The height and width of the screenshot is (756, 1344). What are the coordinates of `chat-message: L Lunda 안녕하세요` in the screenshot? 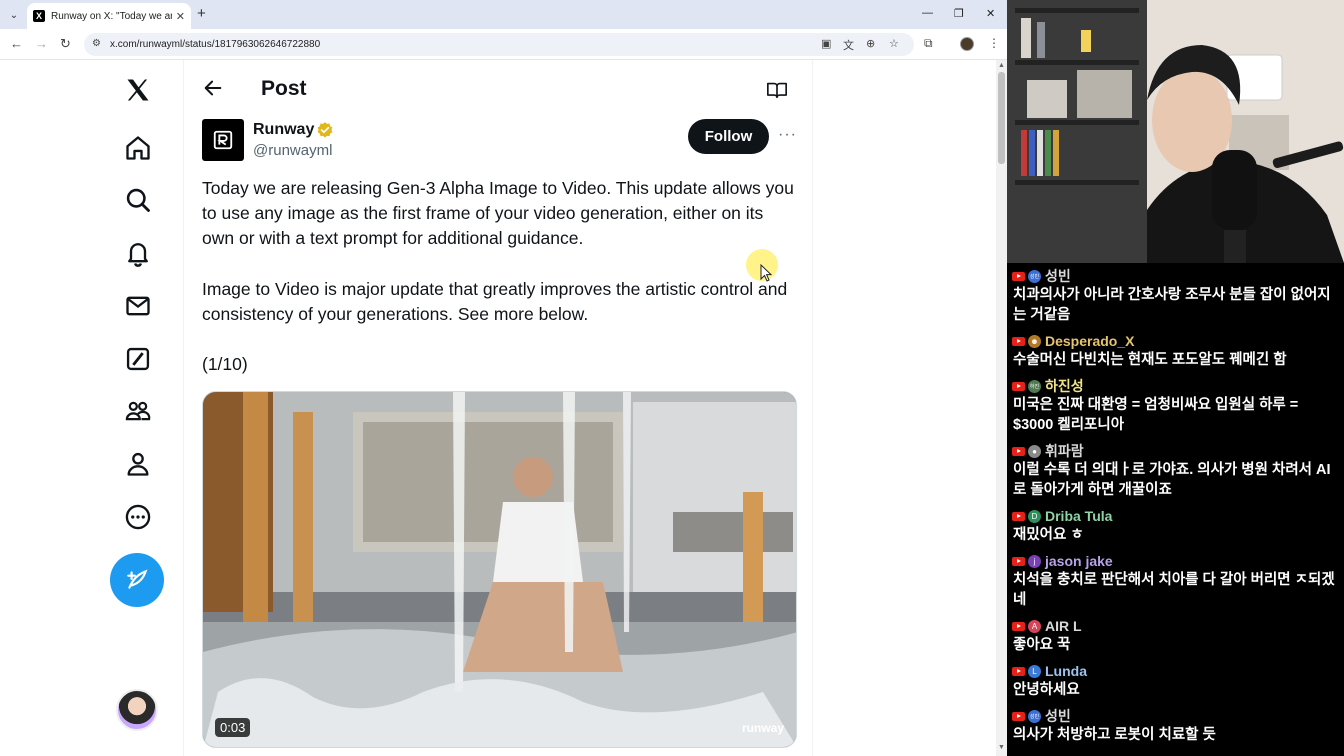 It's located at (1177, 681).